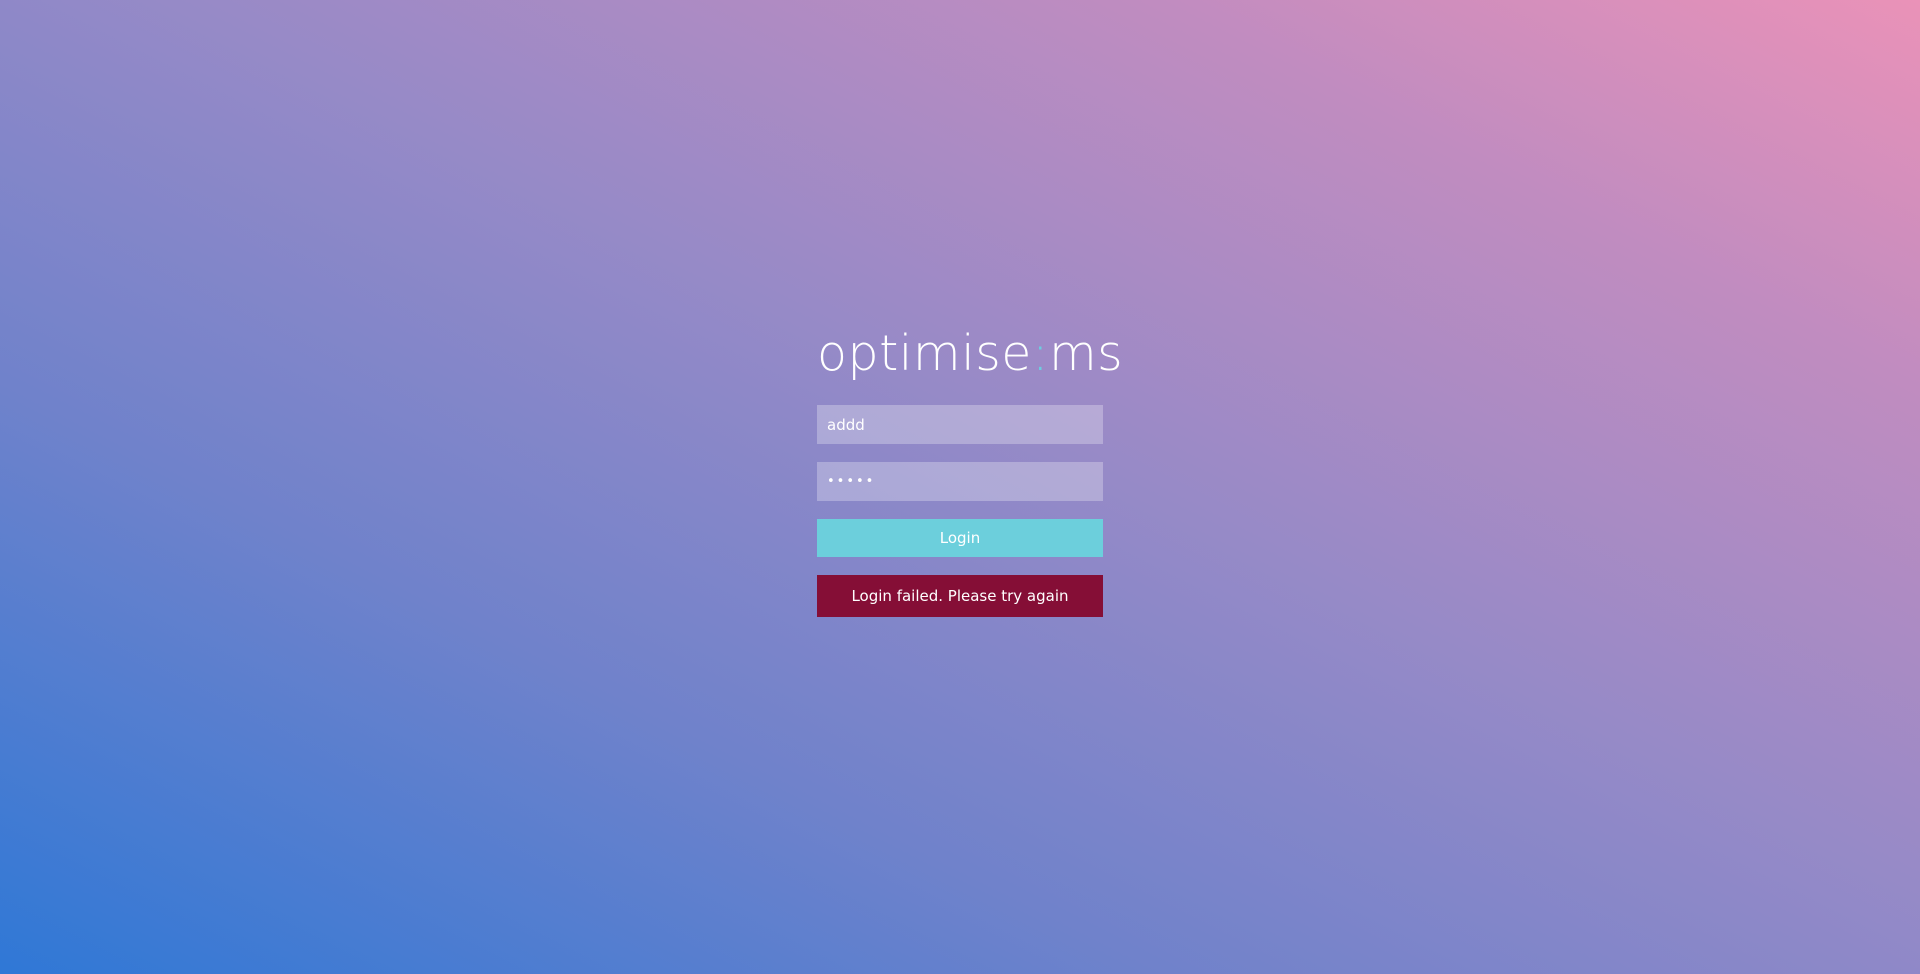  Describe the element at coordinates (1086, 353) in the screenshot. I see `logo-text-suffix: ms` at that location.